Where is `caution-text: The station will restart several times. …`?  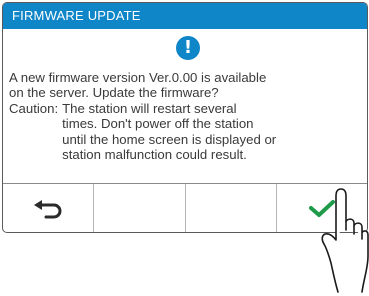
caution-text: The station will restart several times. … is located at coordinates (169, 132).